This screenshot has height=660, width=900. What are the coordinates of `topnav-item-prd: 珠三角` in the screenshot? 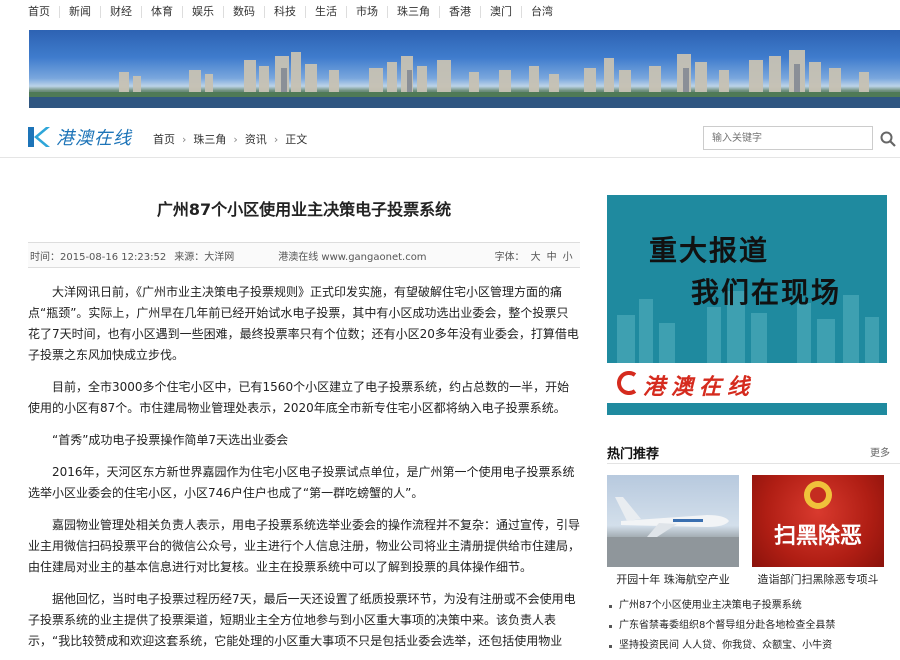 It's located at (413, 12).